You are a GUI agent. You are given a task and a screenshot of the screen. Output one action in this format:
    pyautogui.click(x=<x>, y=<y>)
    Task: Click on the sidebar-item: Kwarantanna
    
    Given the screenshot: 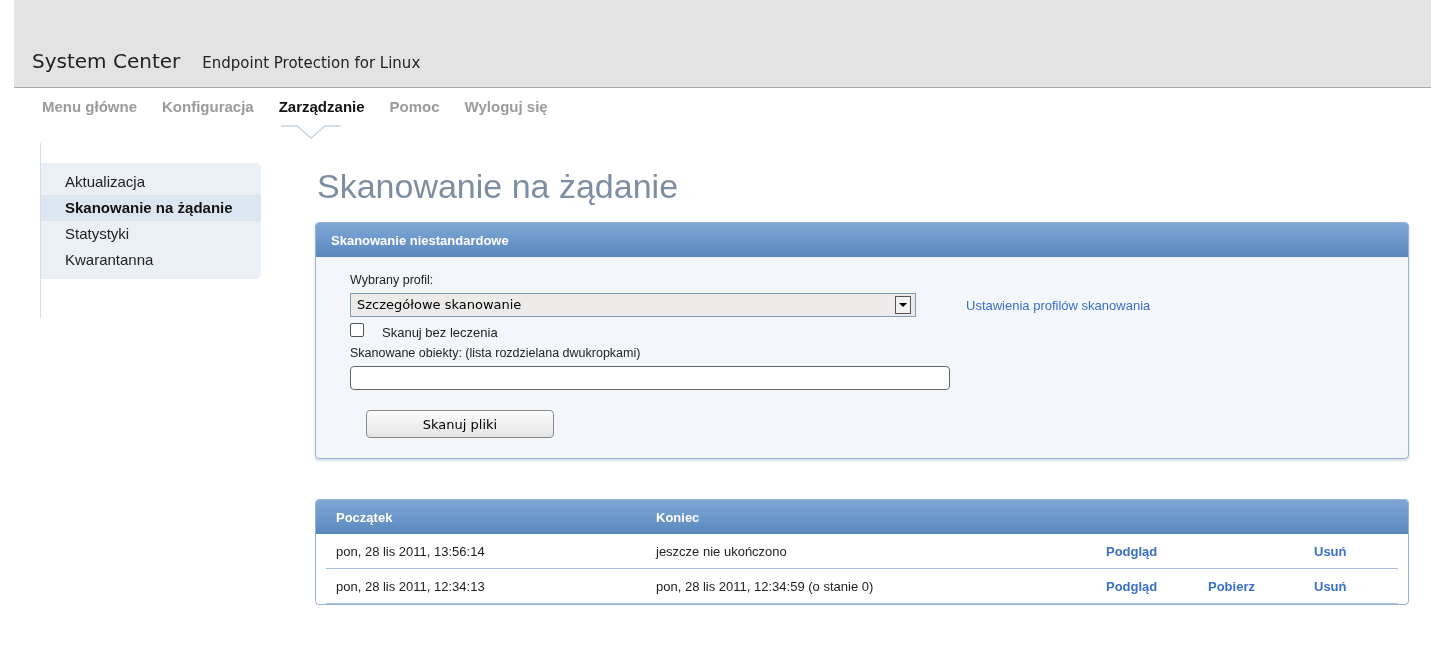 What is the action you would take?
    pyautogui.click(x=151, y=260)
    